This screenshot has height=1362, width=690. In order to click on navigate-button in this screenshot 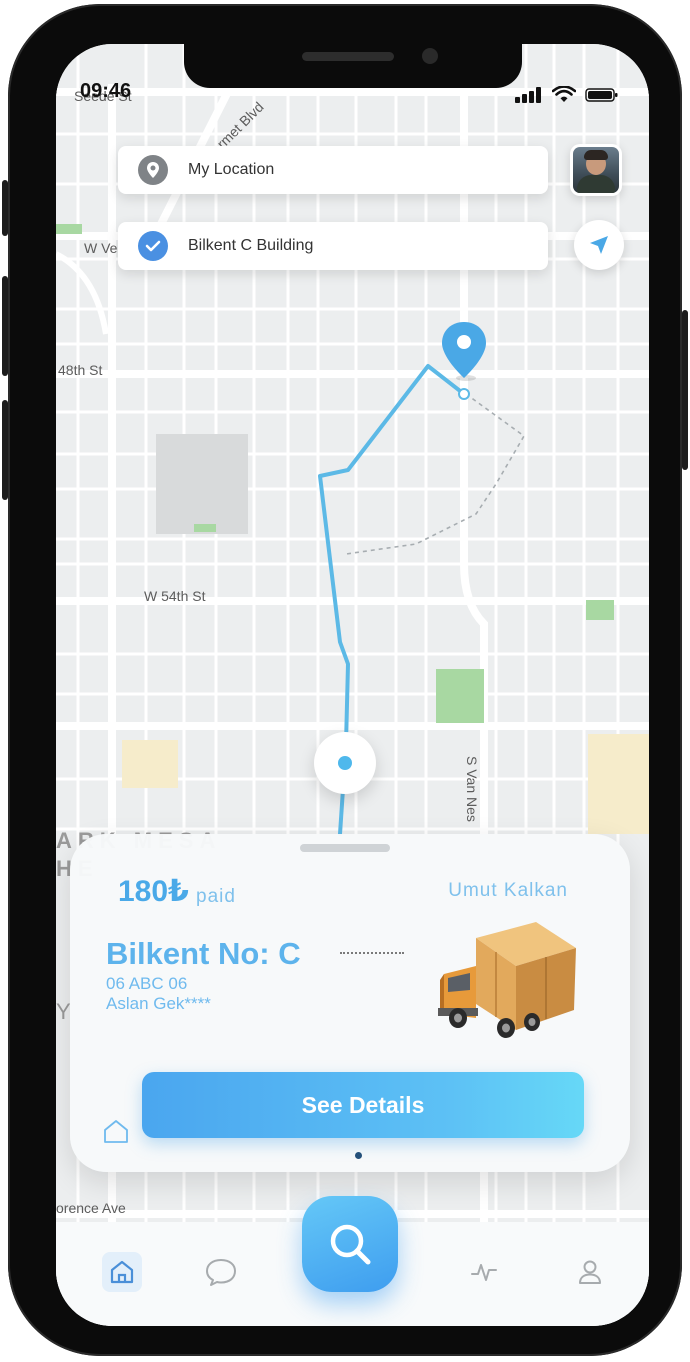, I will do `click(599, 245)`.